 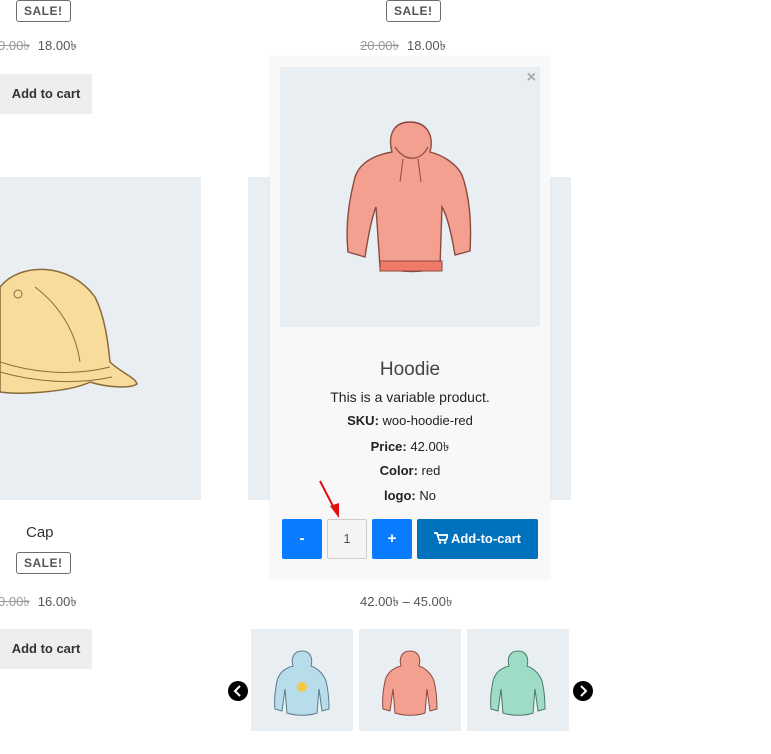 I want to click on cap-image, so click(x=100, y=338).